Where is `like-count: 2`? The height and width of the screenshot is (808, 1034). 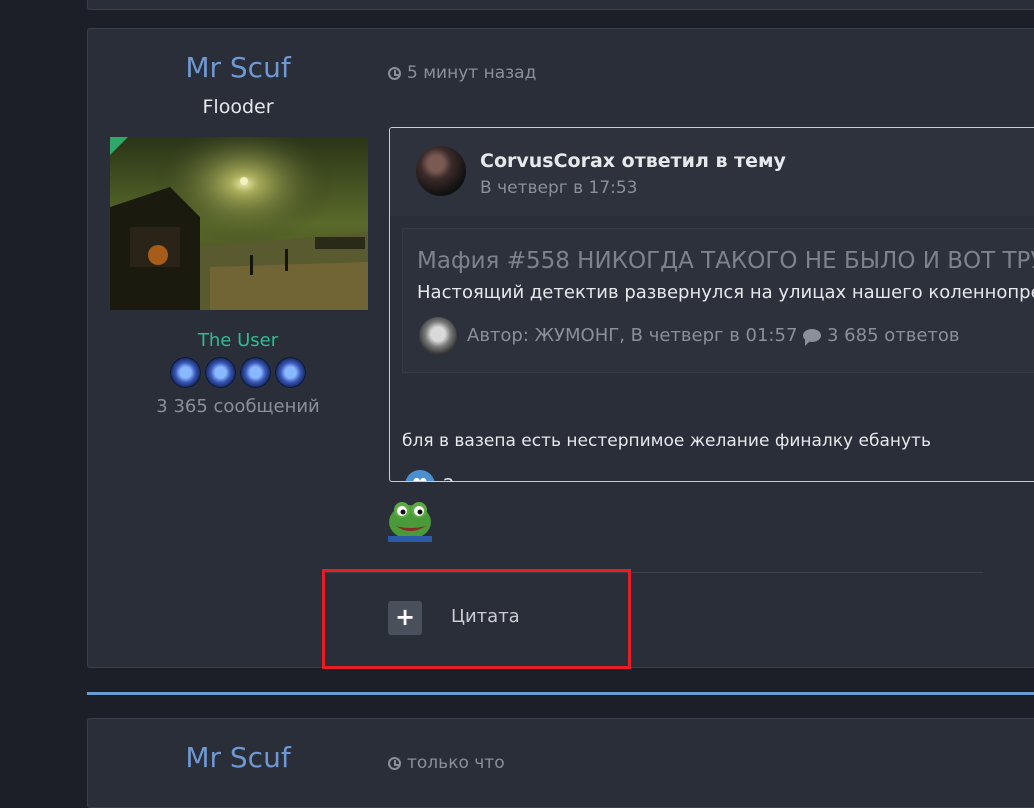 like-count: 2 is located at coordinates (448, 478).